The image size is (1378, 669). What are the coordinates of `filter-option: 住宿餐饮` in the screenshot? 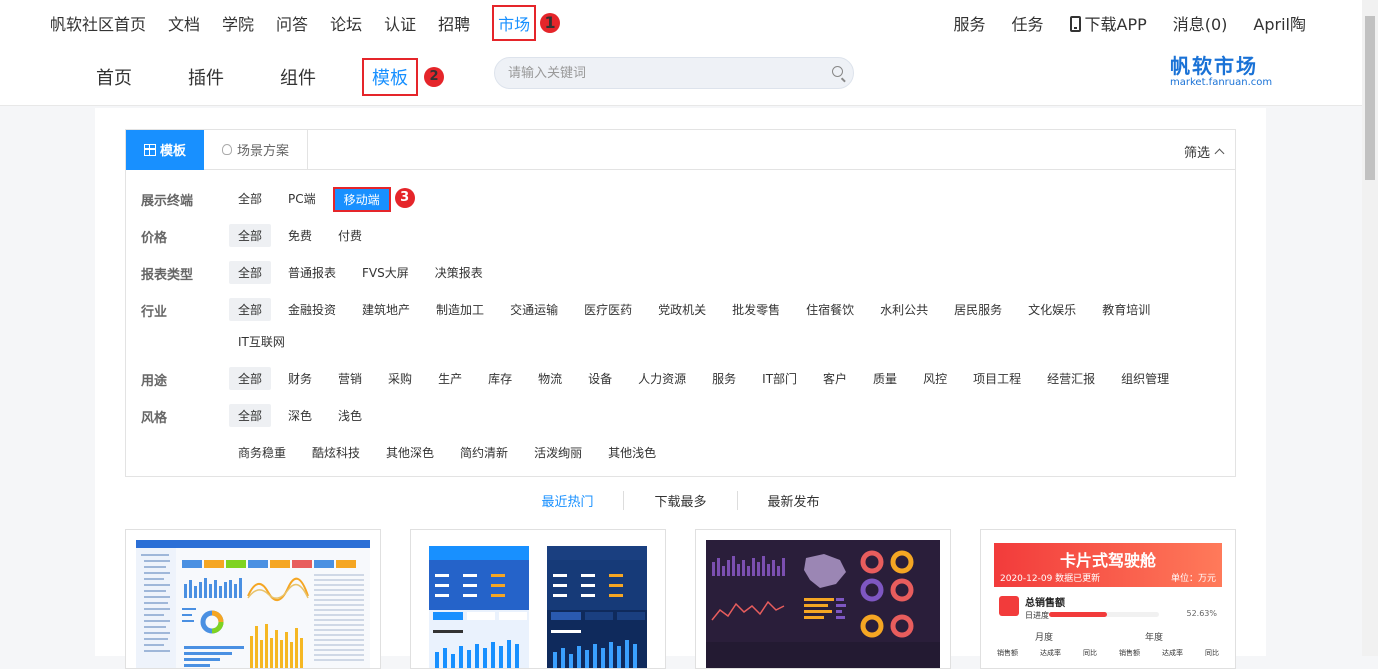 It's located at (830, 309).